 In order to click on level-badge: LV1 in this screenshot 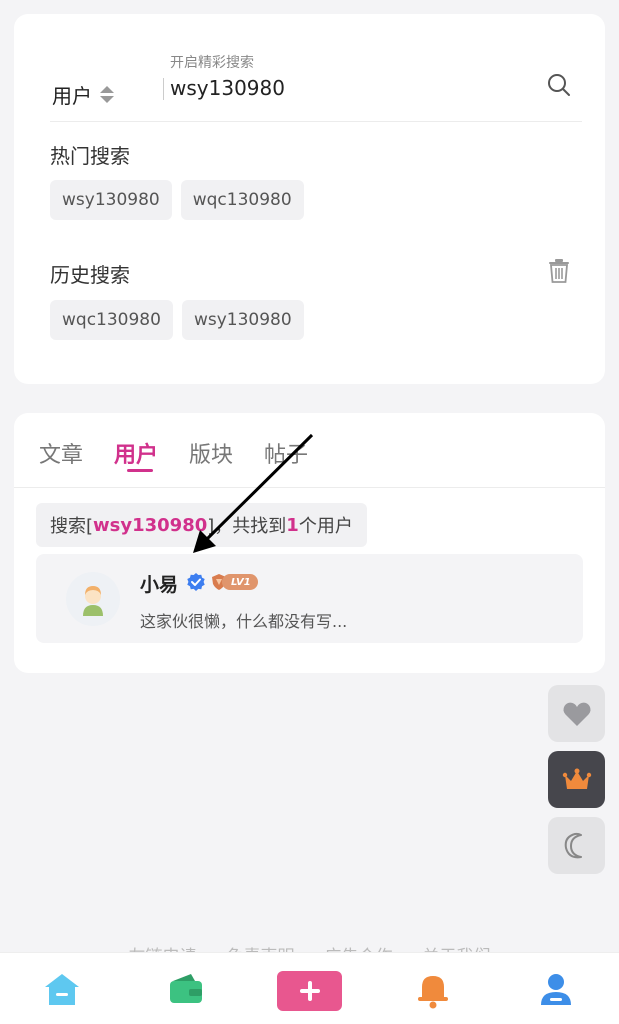, I will do `click(238, 582)`.